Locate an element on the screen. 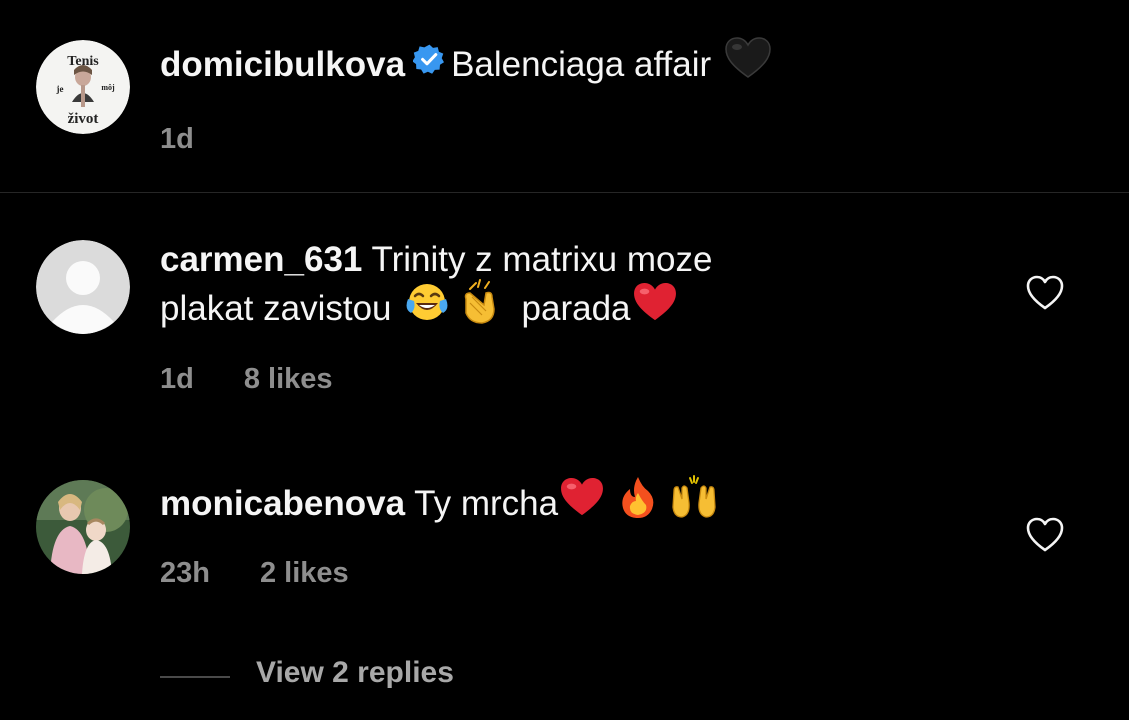  avatar-text-2: je is located at coordinates (60, 89).